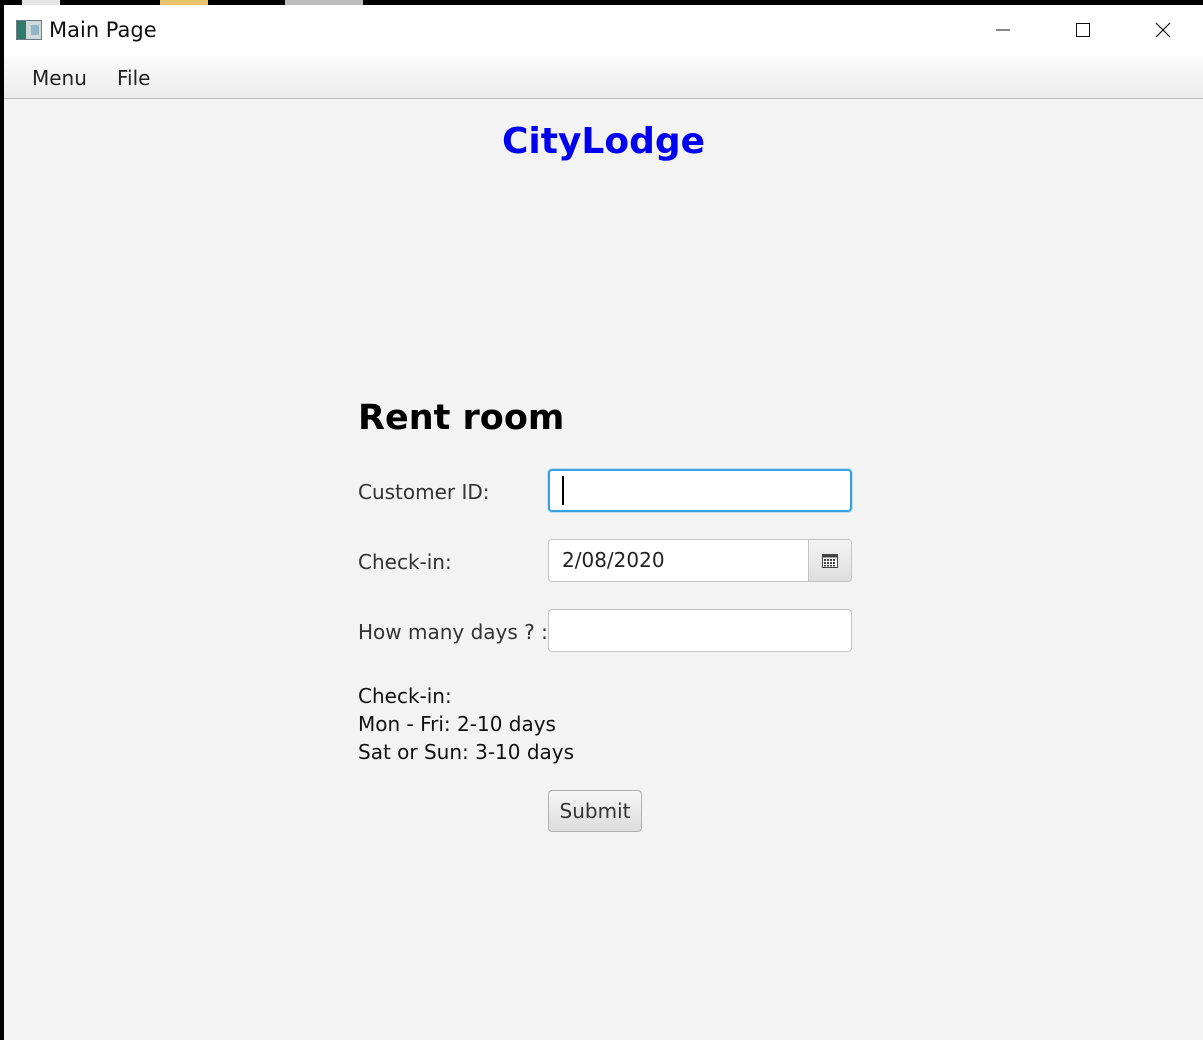  Describe the element at coordinates (700, 630) in the screenshot. I see `days-input` at that location.